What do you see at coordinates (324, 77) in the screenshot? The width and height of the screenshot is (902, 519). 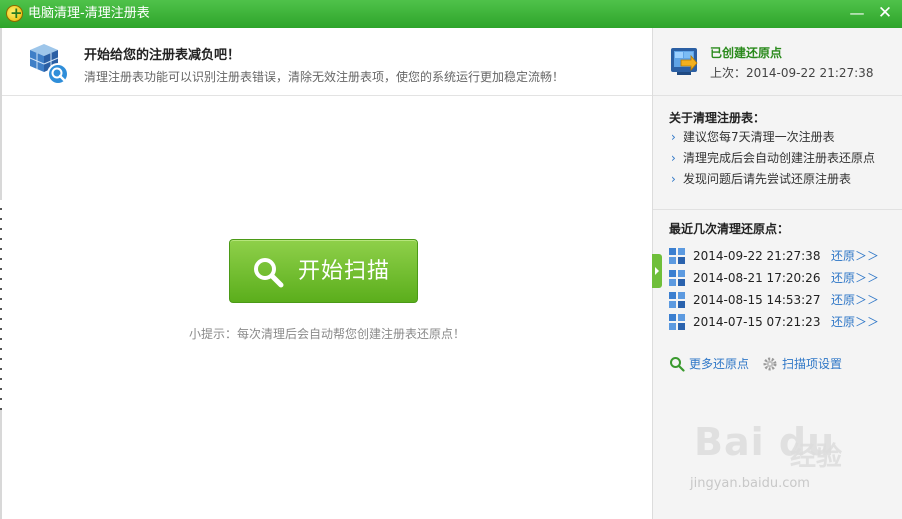 I see `page-description: 清理注册表功能可以识别注册表错误，清除无效注册表项，使您的系统运行更加稳定流畅！` at bounding box center [324, 77].